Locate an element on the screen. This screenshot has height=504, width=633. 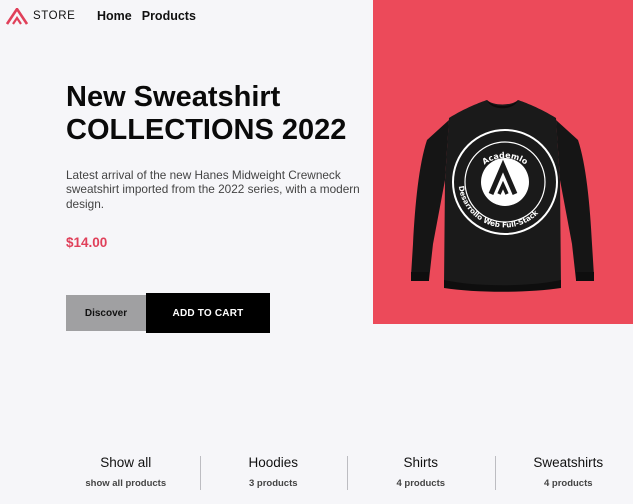
product-price: $14.00 is located at coordinates (87, 242).